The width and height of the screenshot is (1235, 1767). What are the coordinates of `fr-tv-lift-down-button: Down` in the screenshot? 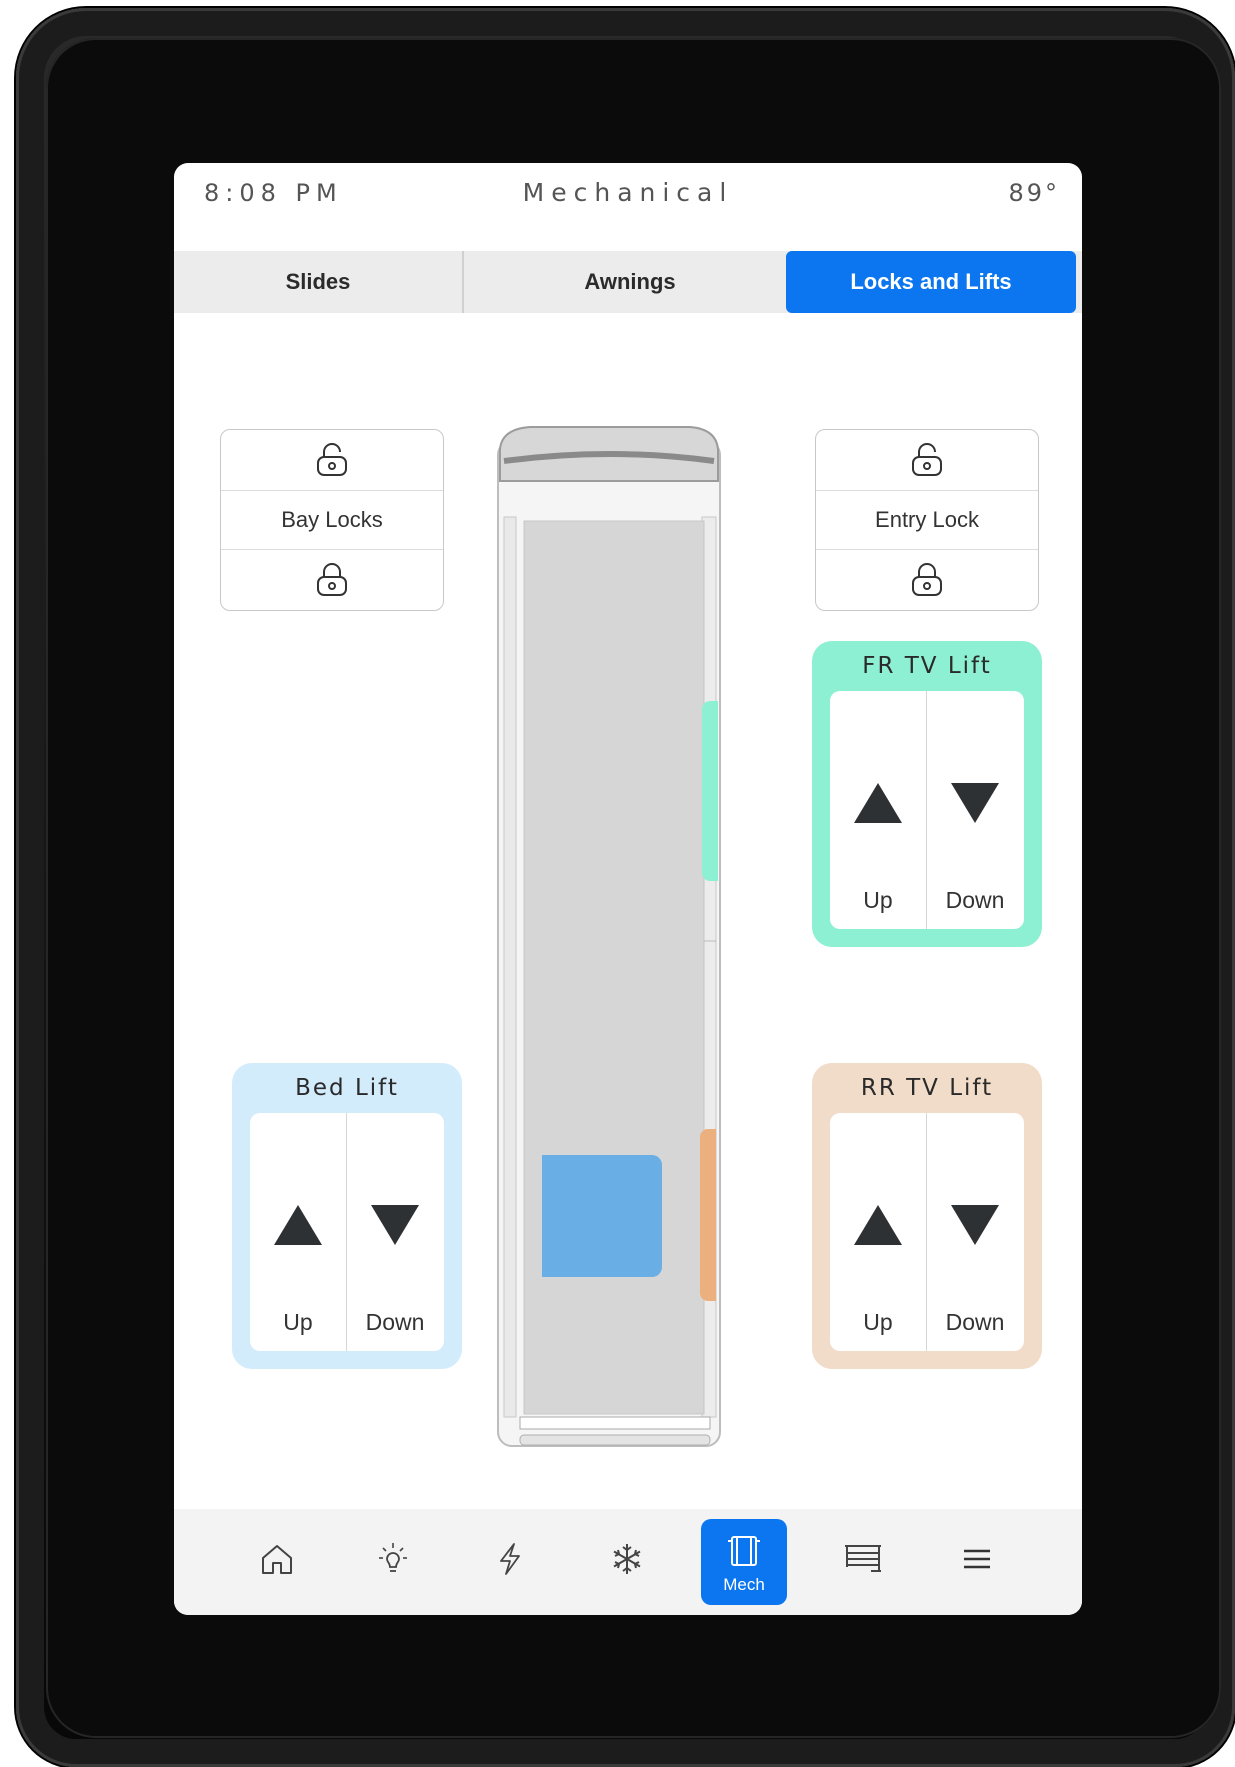 It's located at (975, 810).